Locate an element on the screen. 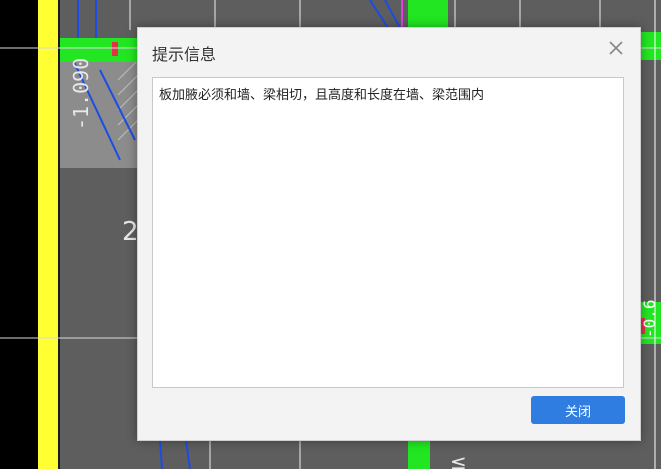 The image size is (661, 469). black-border-strip is located at coordinates (19, 234).